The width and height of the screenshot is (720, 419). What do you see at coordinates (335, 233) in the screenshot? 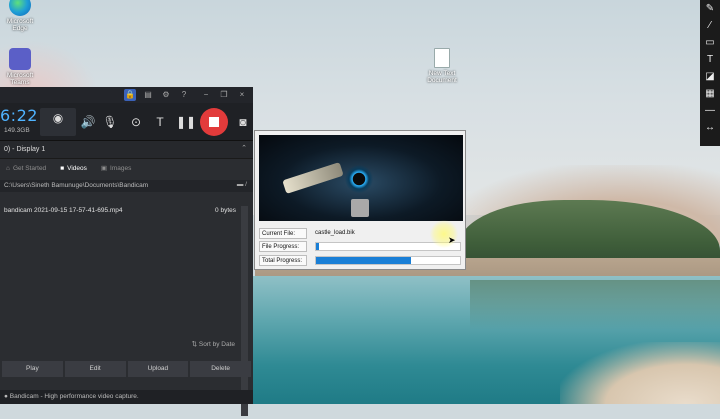
I see `current-file-value: castle_load.bik` at bounding box center [335, 233].